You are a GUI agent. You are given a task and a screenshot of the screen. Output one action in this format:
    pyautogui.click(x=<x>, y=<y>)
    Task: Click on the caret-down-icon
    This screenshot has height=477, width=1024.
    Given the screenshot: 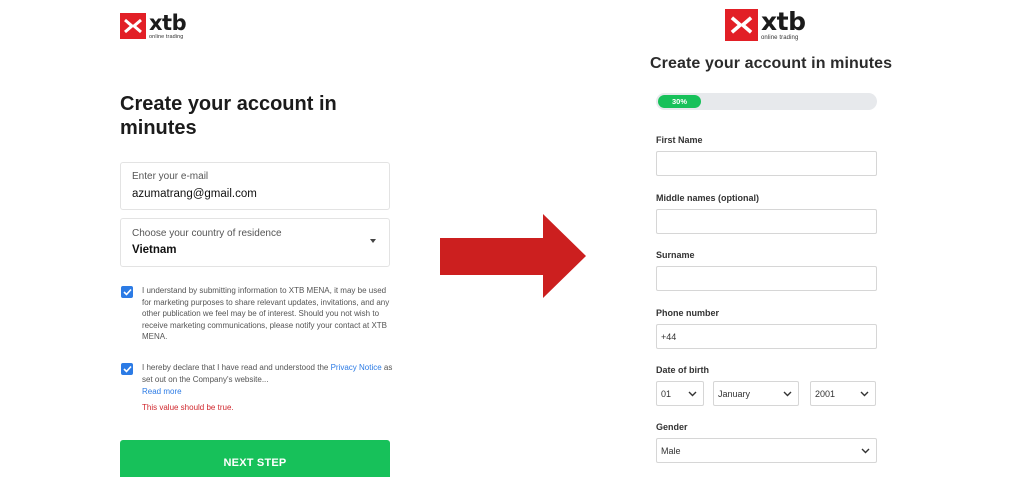 What is the action you would take?
    pyautogui.click(x=373, y=241)
    